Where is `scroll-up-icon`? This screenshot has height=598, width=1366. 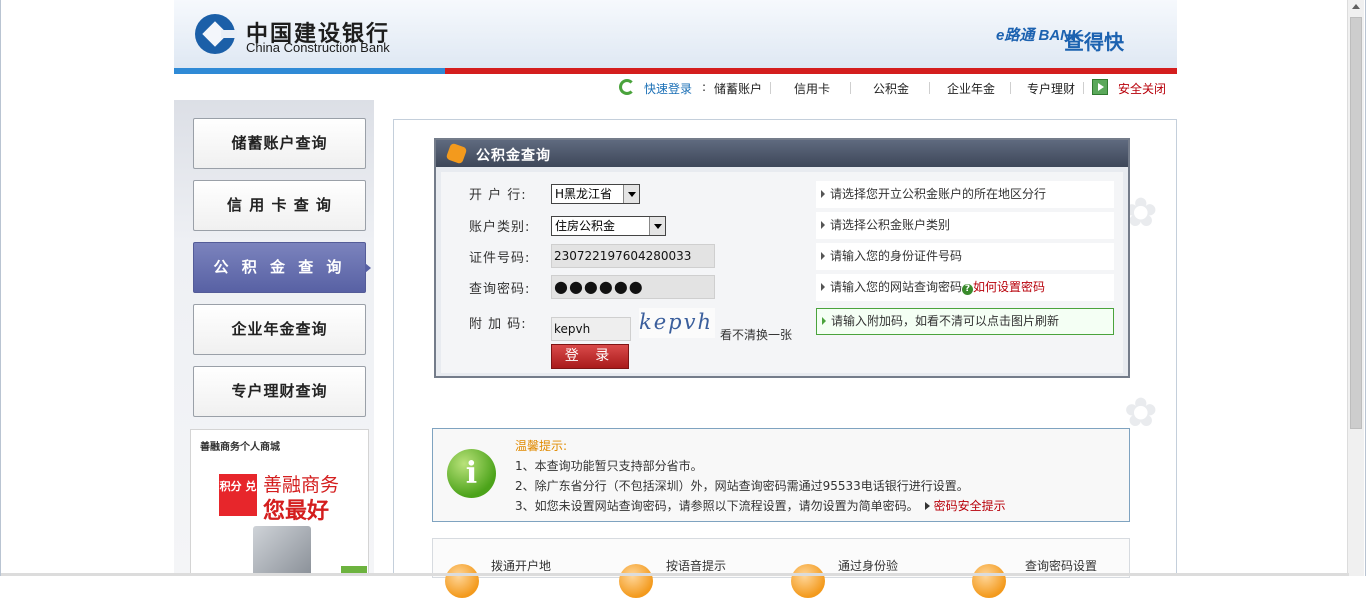
scroll-up-icon is located at coordinates (1356, 6).